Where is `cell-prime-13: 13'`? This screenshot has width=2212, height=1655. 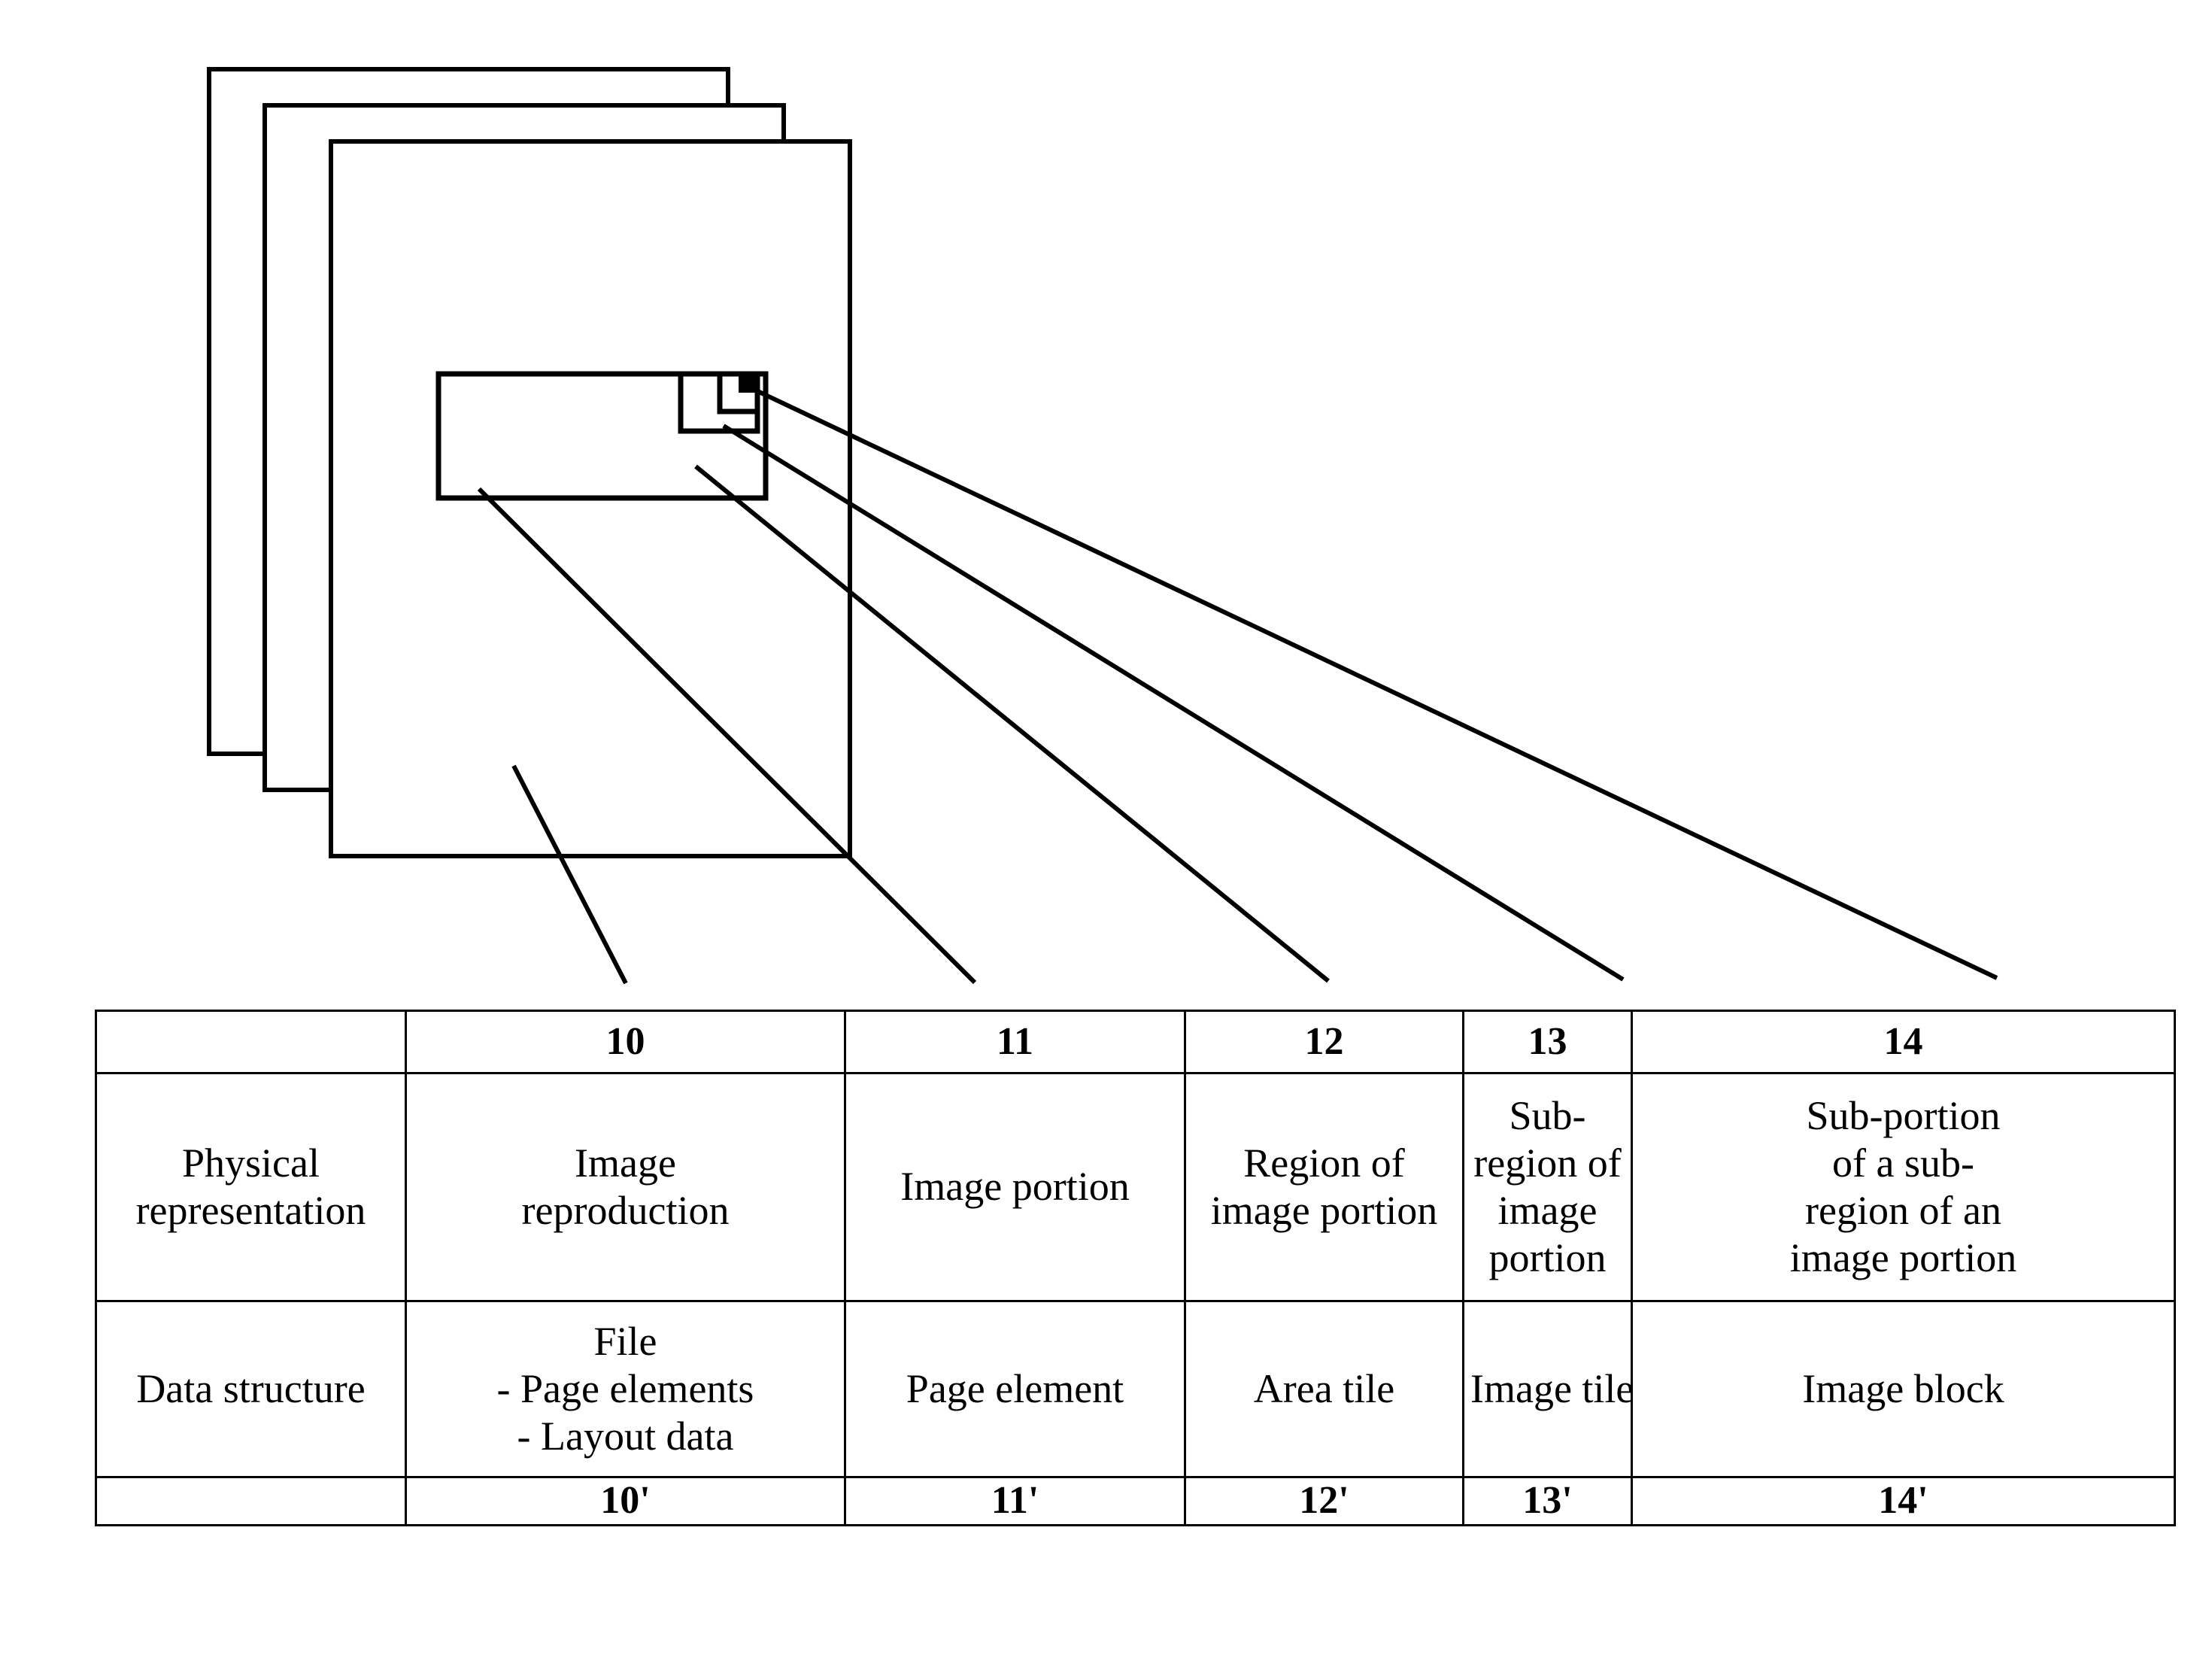
cell-prime-13: 13' is located at coordinates (1548, 1501).